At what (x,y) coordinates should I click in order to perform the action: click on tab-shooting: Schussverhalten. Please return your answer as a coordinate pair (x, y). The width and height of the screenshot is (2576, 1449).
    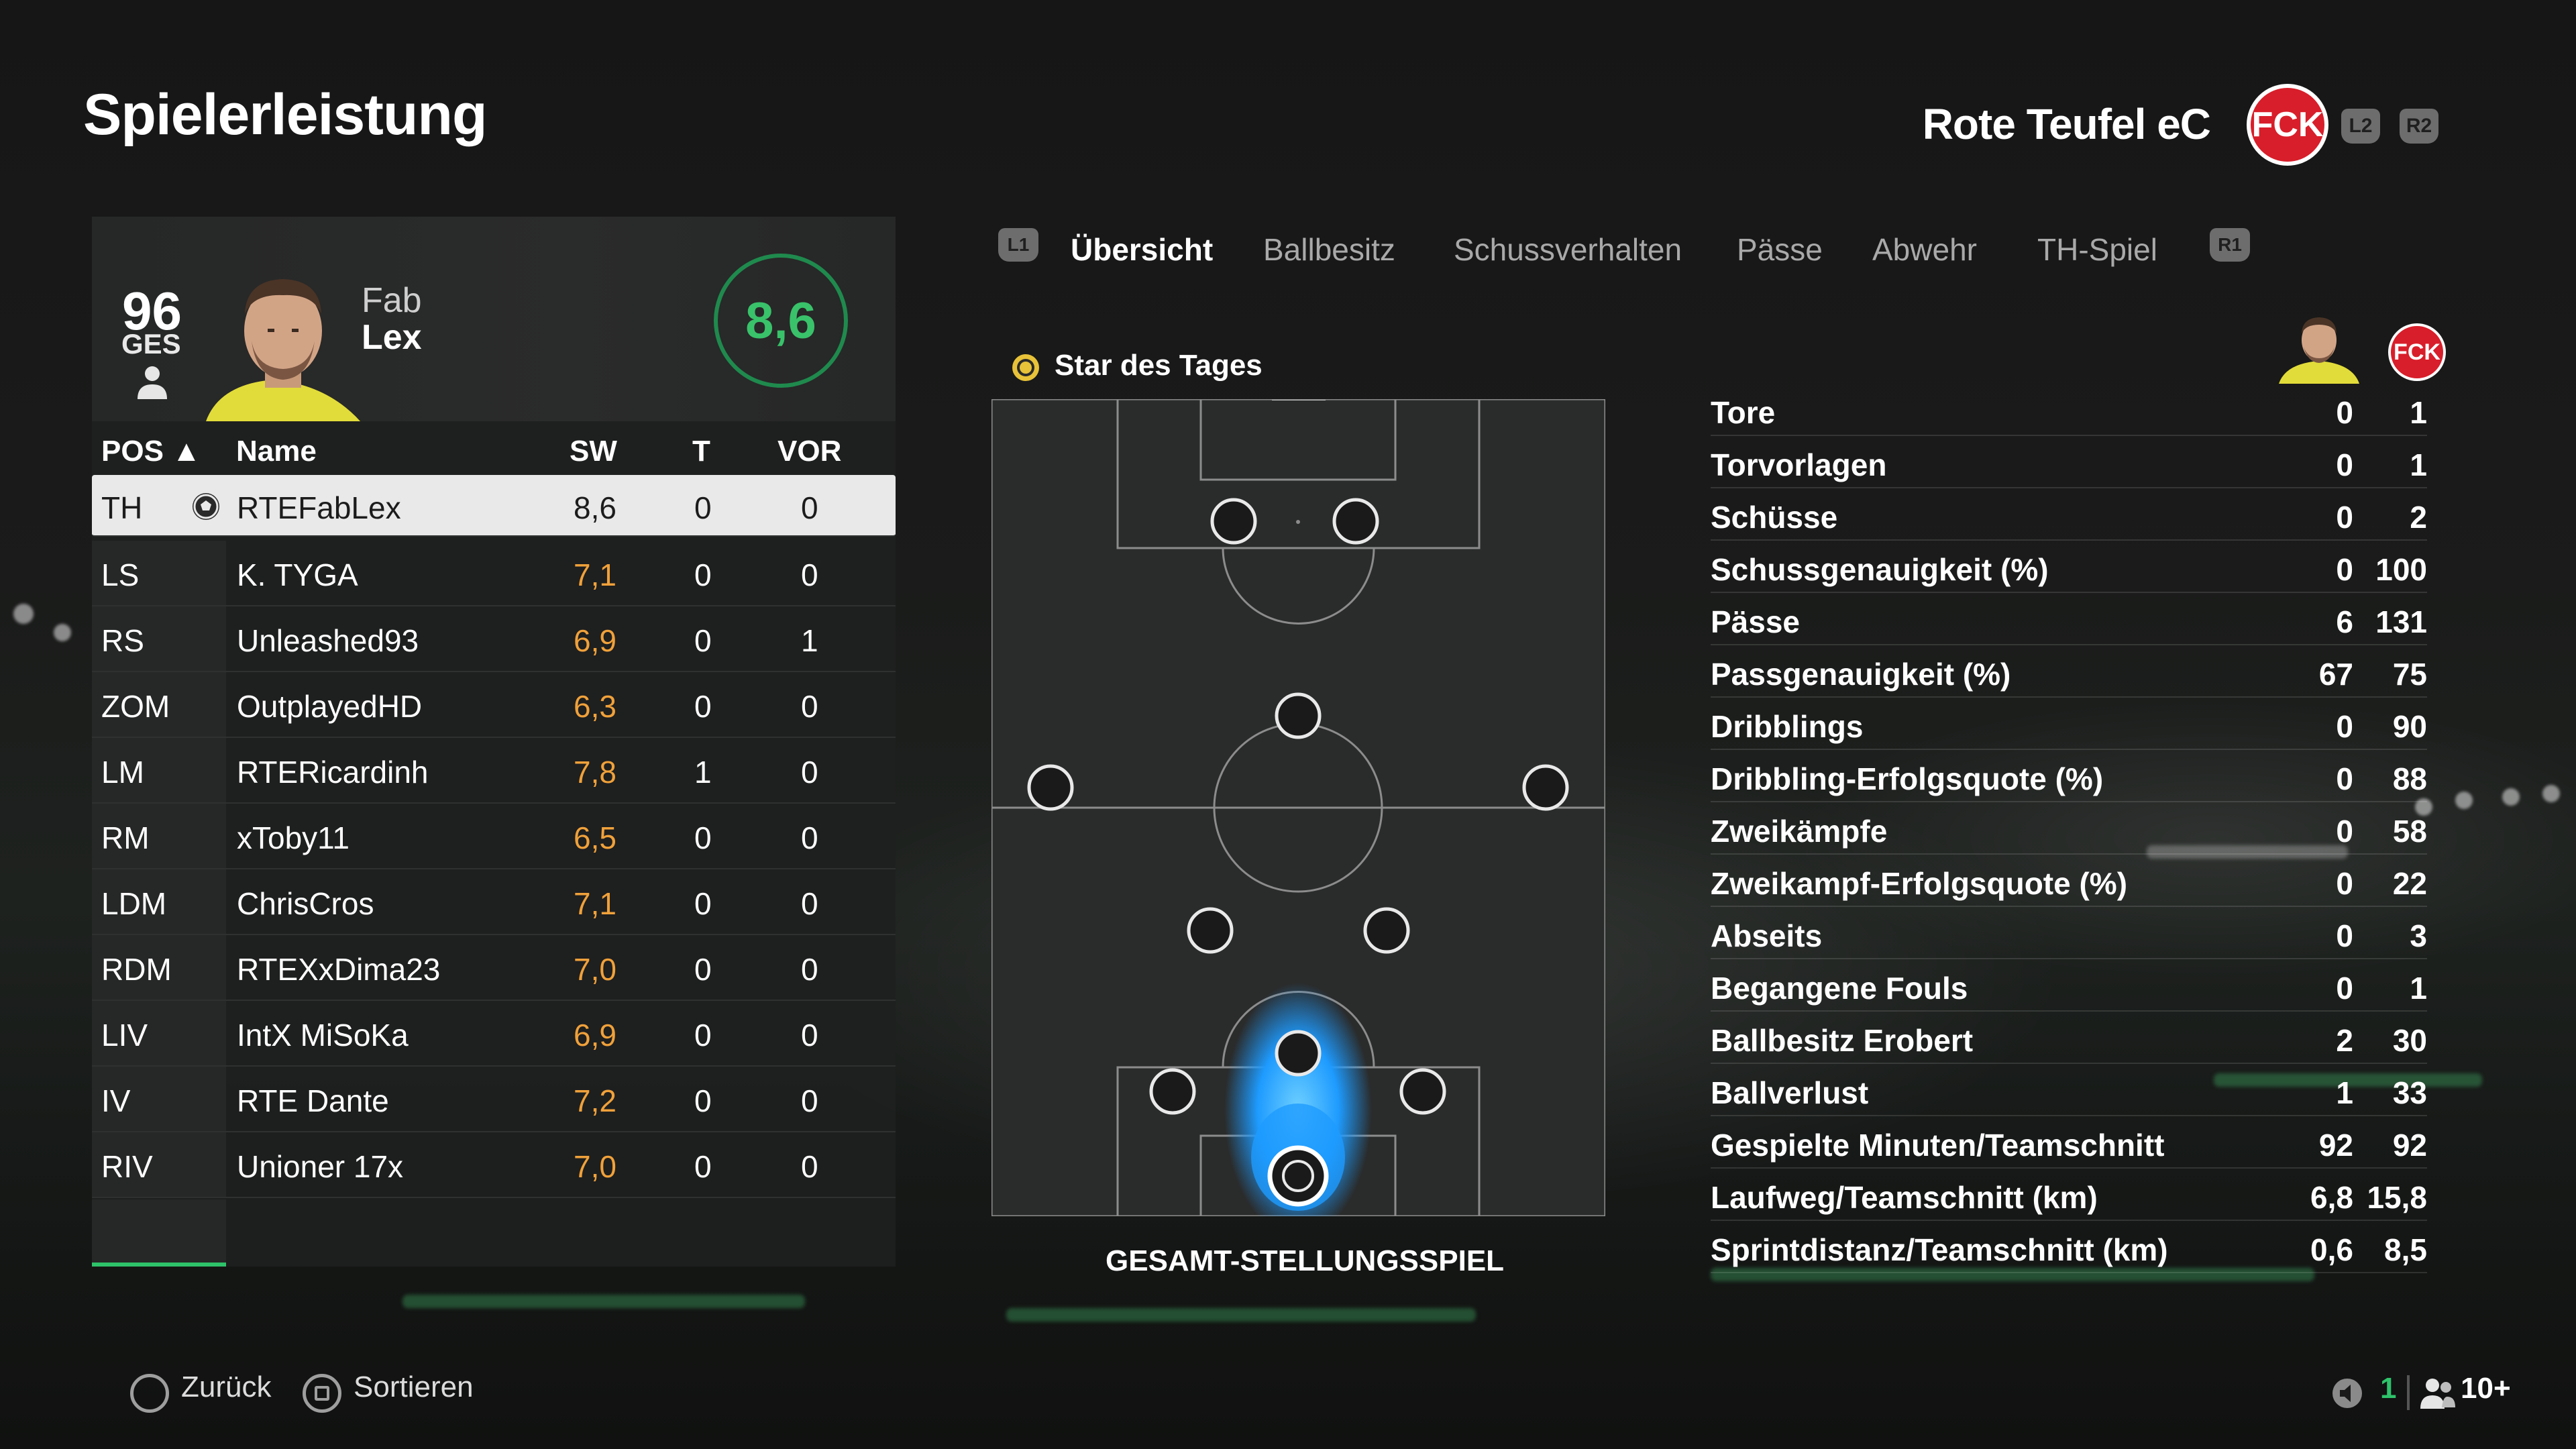
    Looking at the image, I should click on (1568, 249).